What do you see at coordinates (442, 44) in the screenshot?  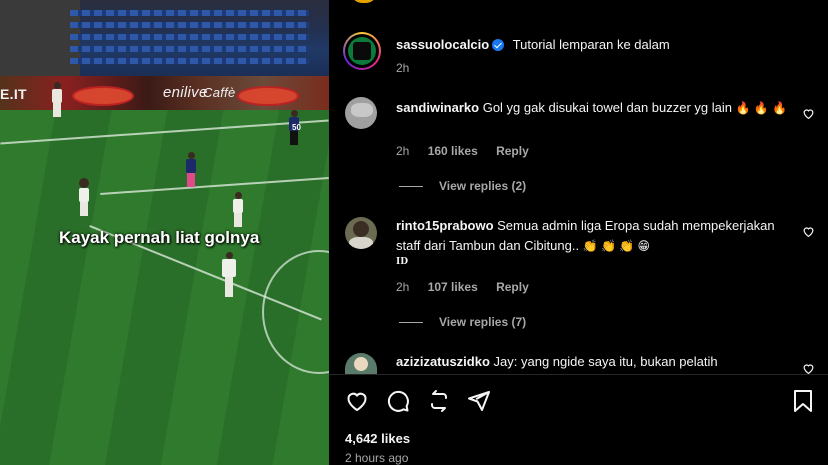 I see `post-author-username: sassuolocalcio` at bounding box center [442, 44].